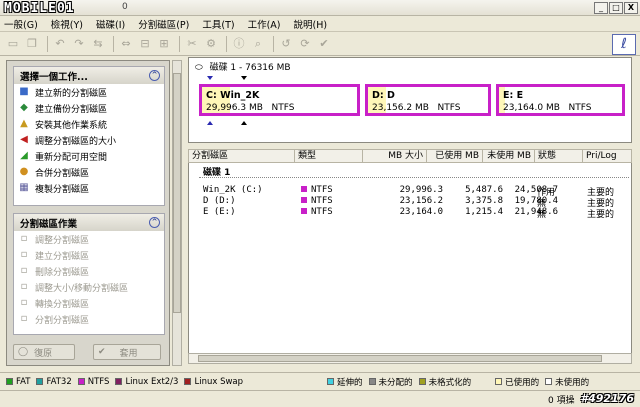  What do you see at coordinates (62, 189) in the screenshot?
I see `task-item-label: 複製分割磁區` at bounding box center [62, 189].